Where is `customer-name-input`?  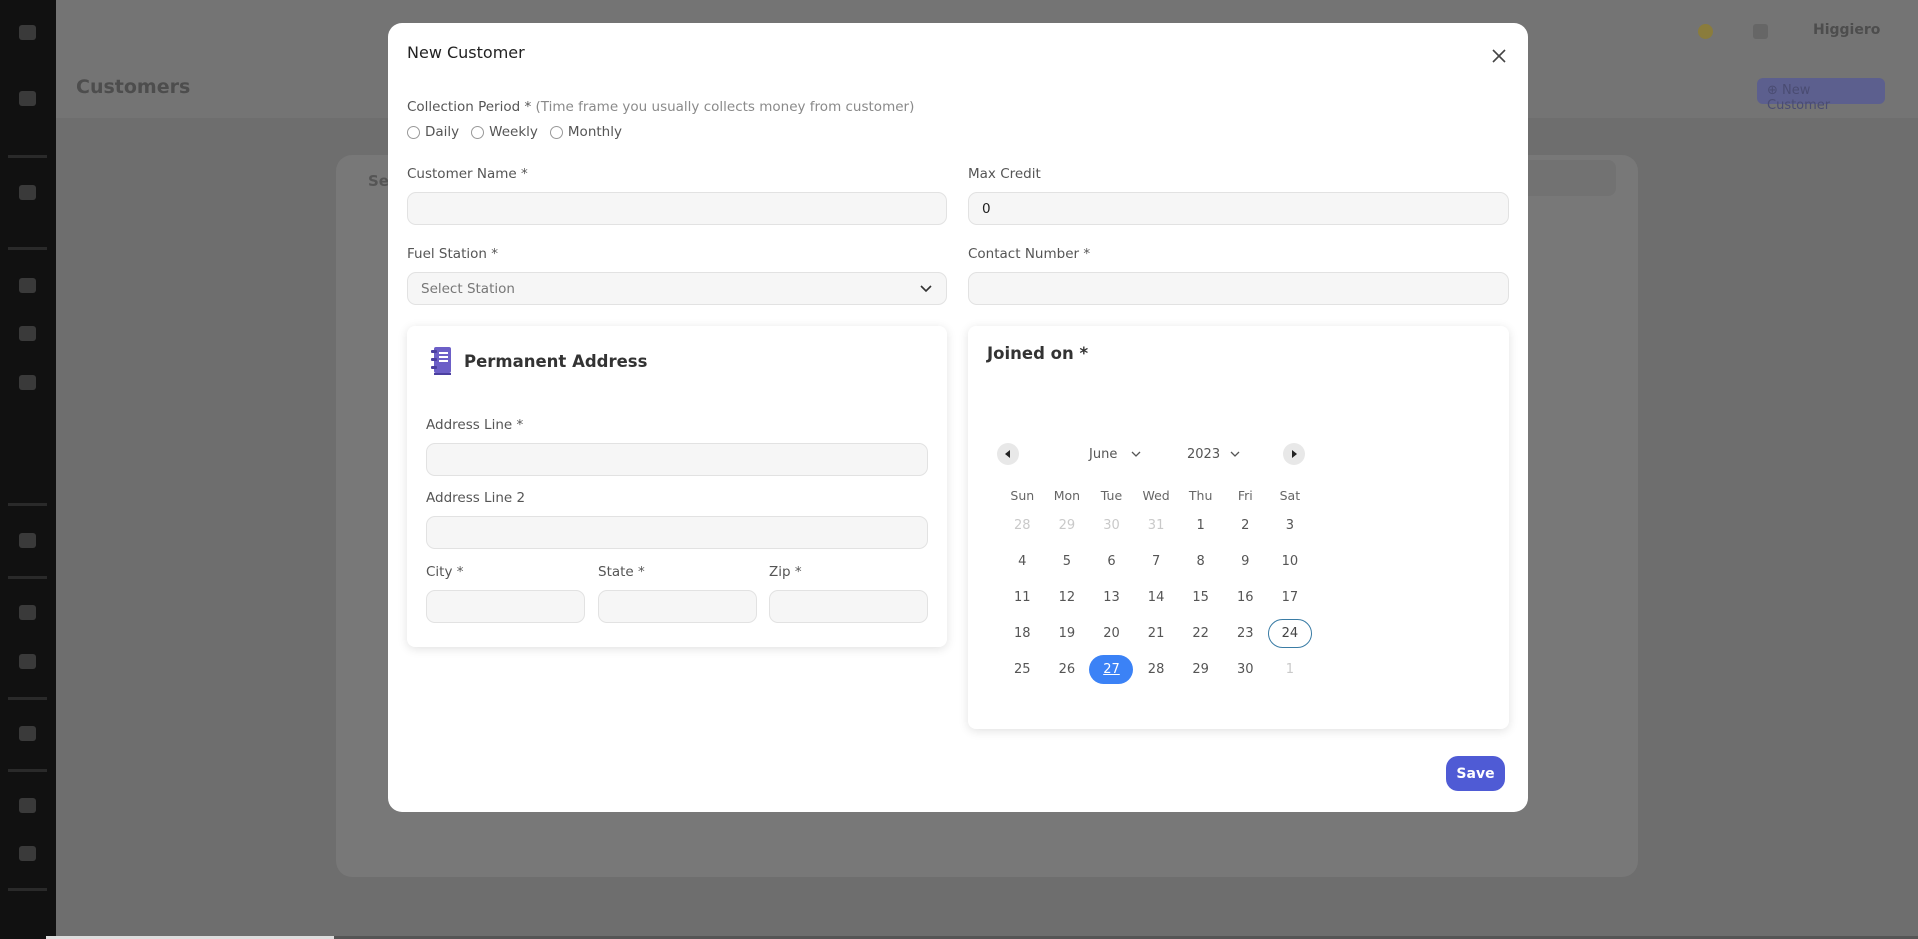 customer-name-input is located at coordinates (677, 208).